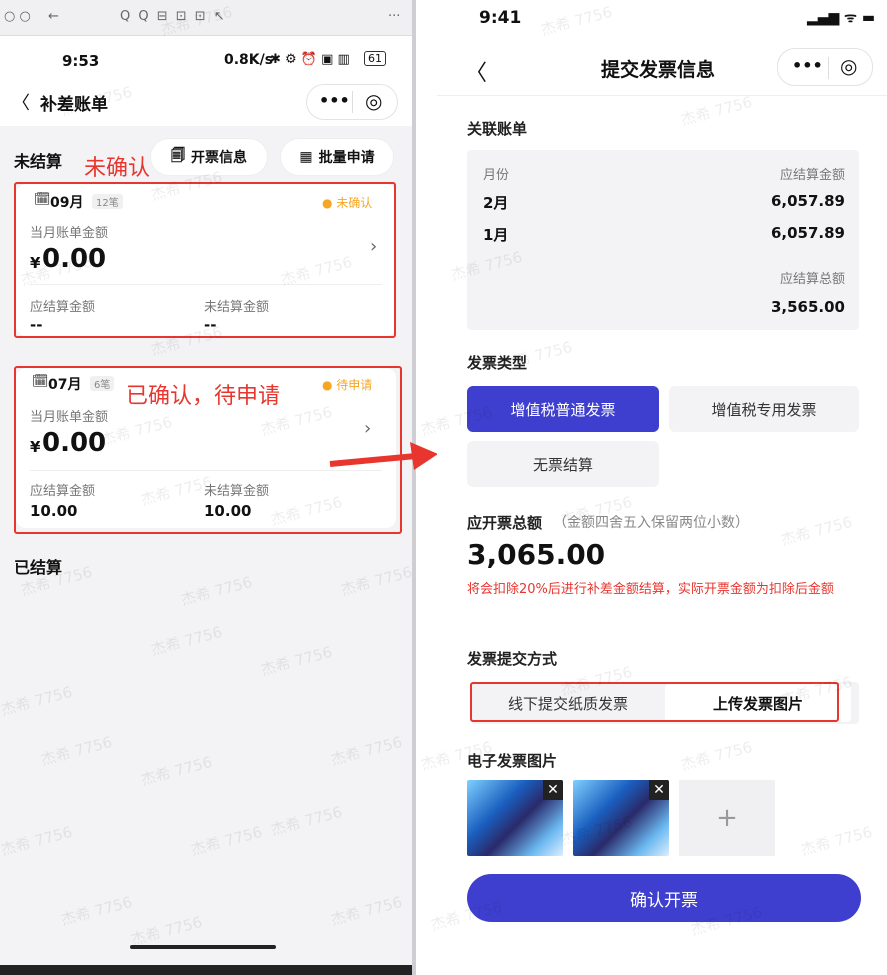 Image resolution: width=887 pixels, height=975 pixels. Describe the element at coordinates (496, 175) in the screenshot. I see `col-month: 月份` at that location.